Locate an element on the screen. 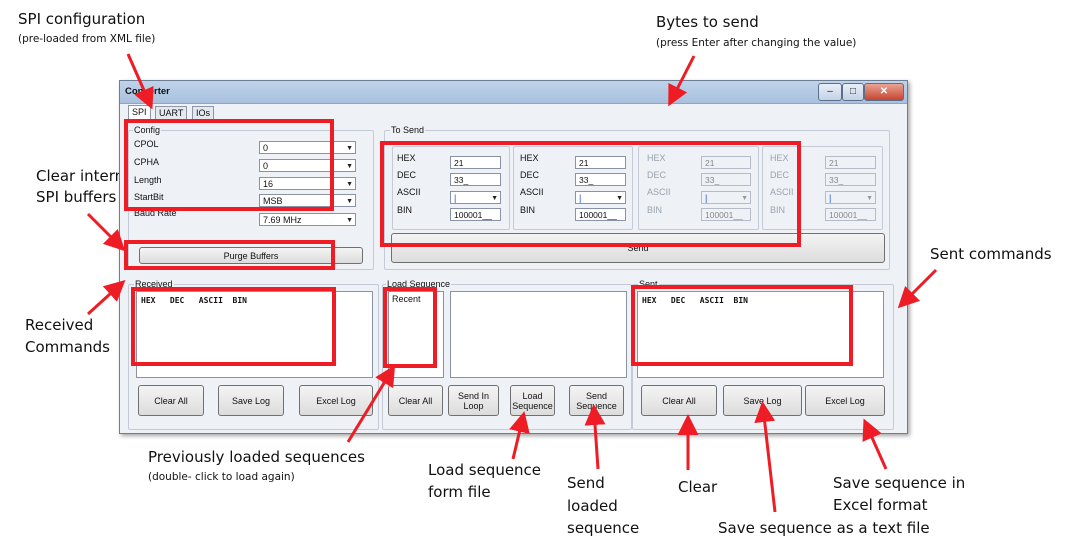  arrow-send-sequence is located at coordinates (595, 437).